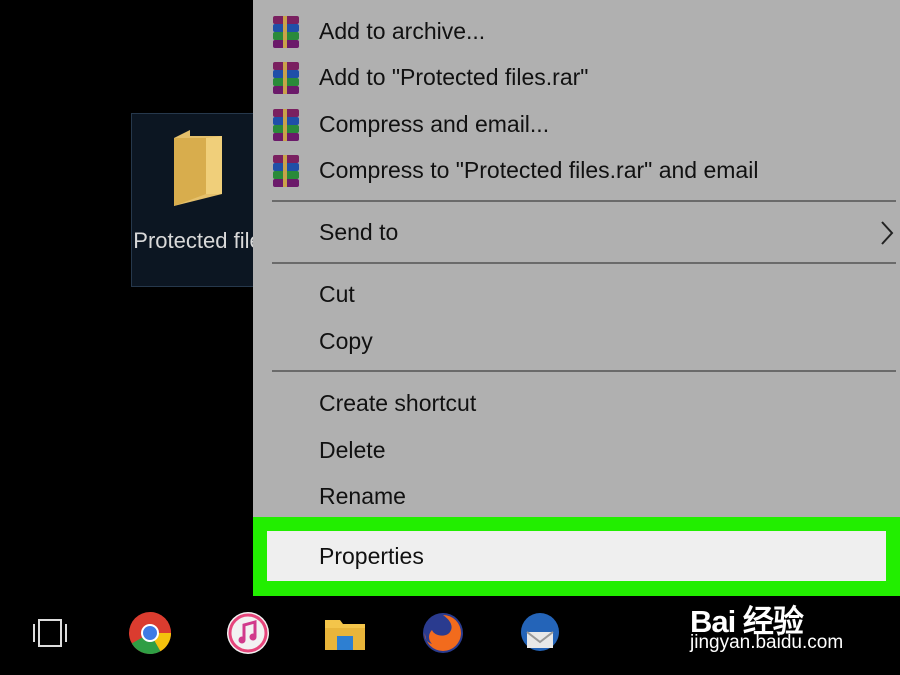  I want to click on menu-item-label: Copy, so click(346, 341).